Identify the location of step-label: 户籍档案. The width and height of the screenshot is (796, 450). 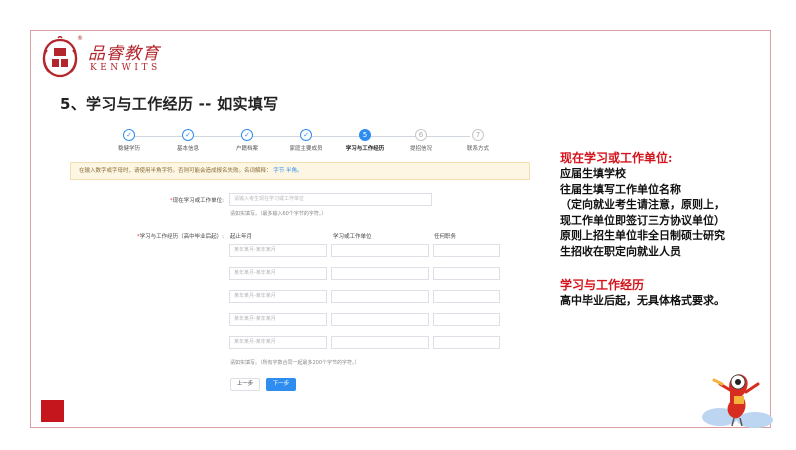
(246, 149).